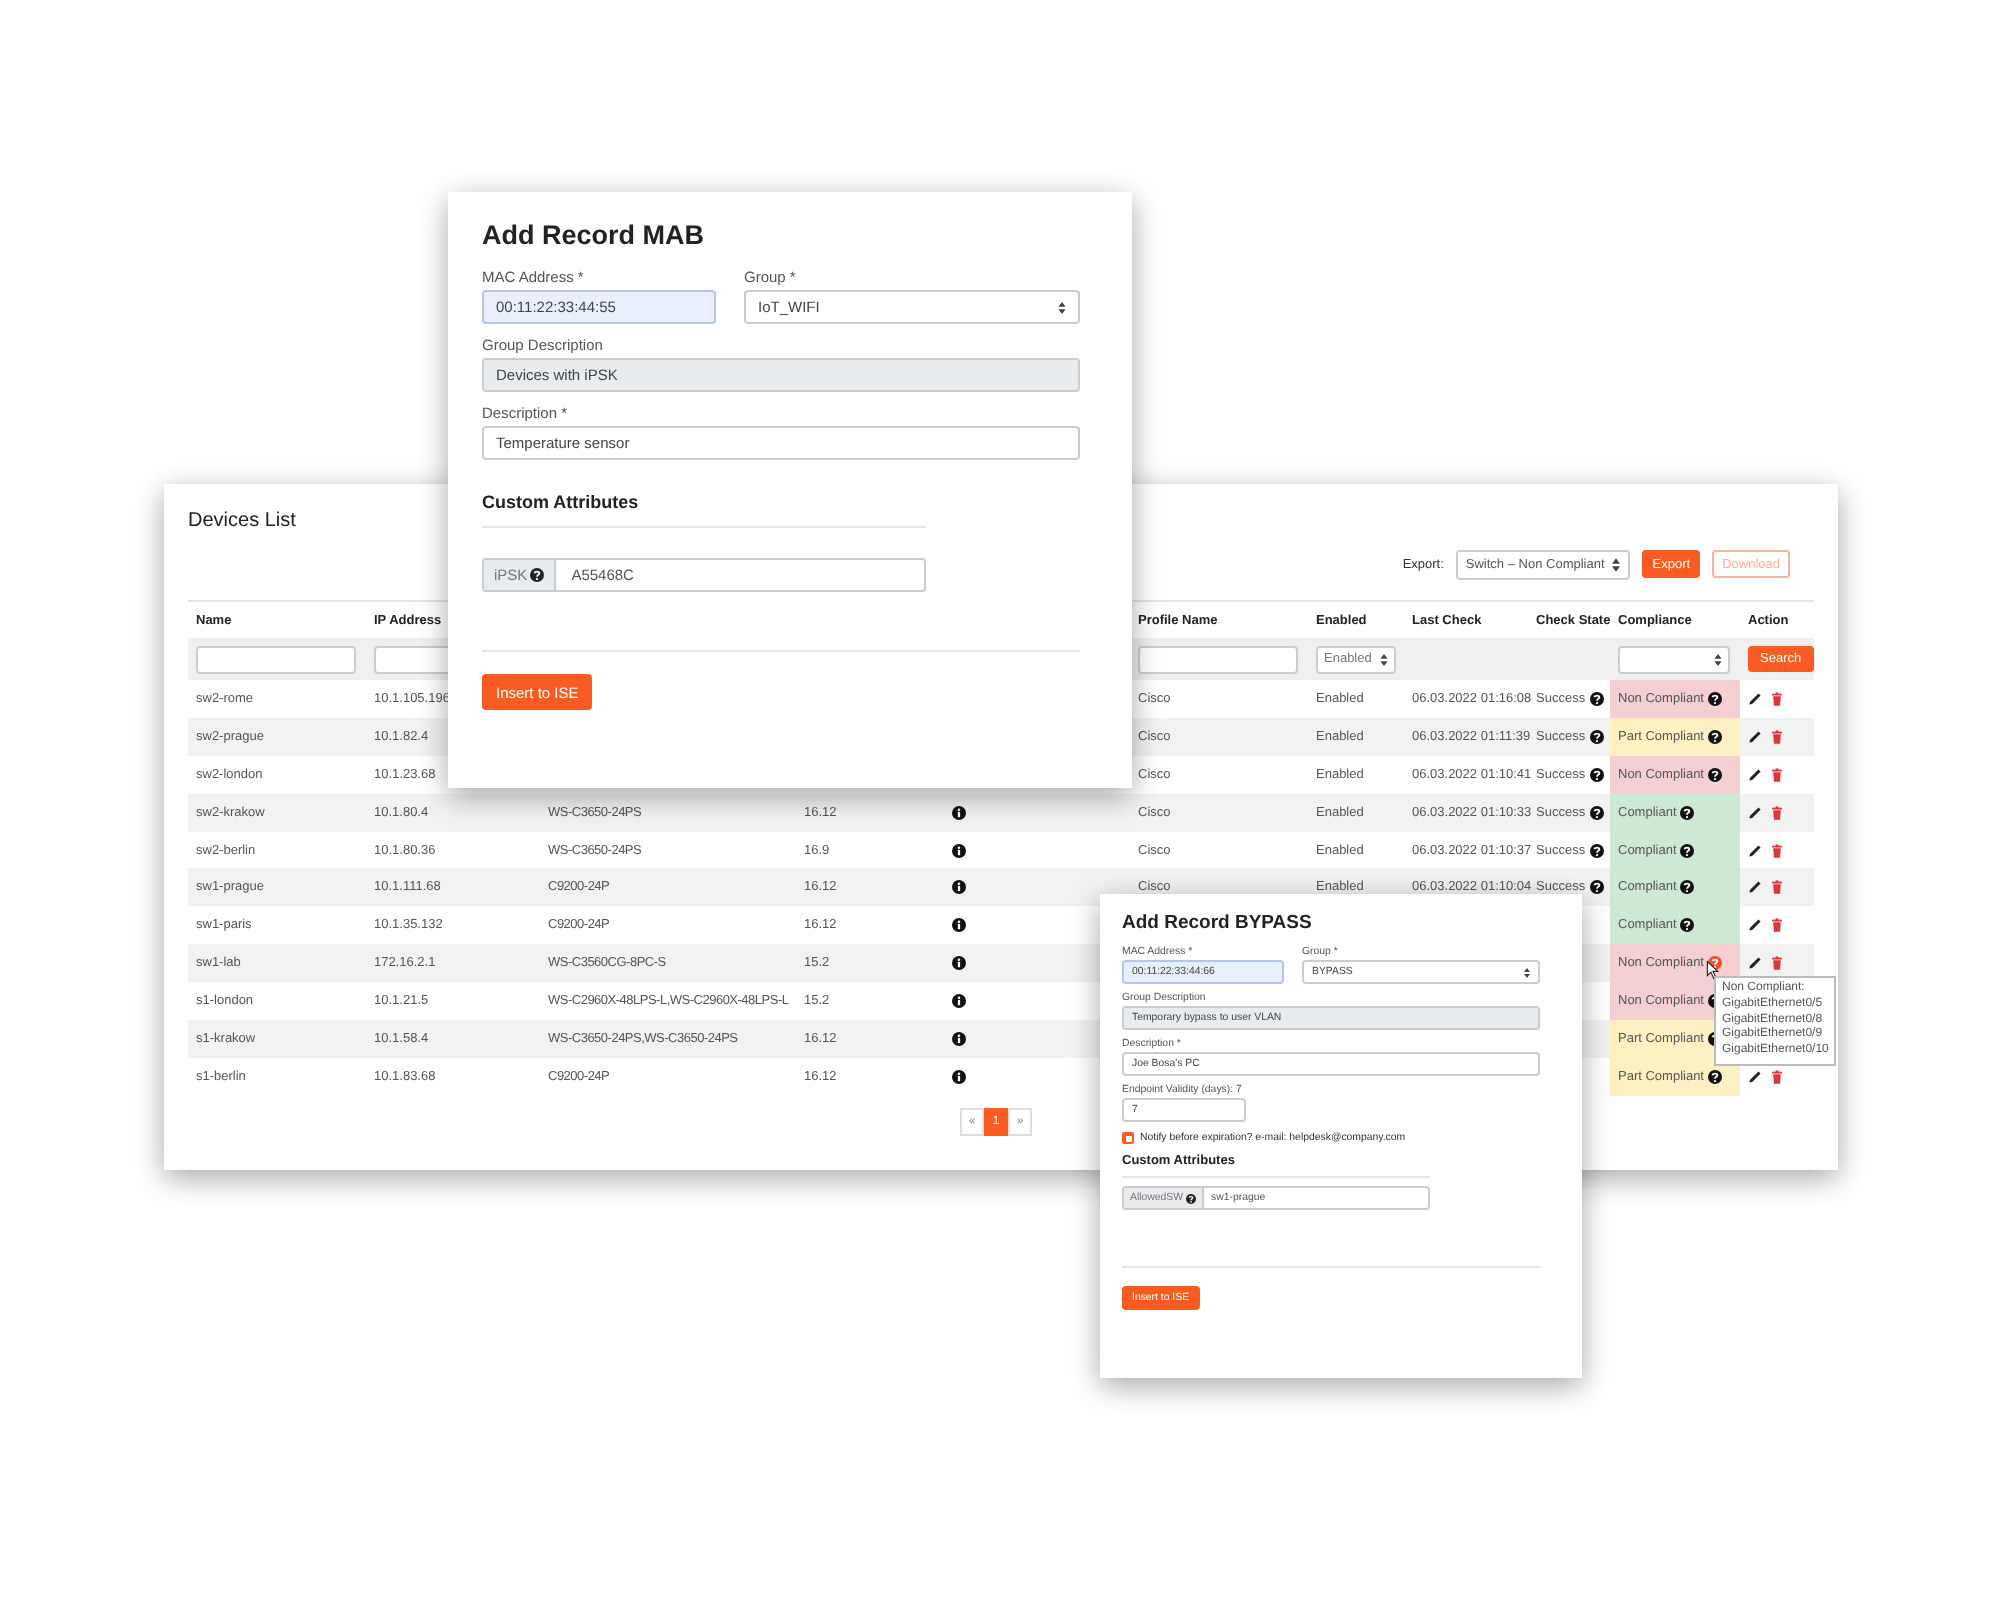 The height and width of the screenshot is (1600, 2000). What do you see at coordinates (243, 522) in the screenshot?
I see `window-title: Devices List` at bounding box center [243, 522].